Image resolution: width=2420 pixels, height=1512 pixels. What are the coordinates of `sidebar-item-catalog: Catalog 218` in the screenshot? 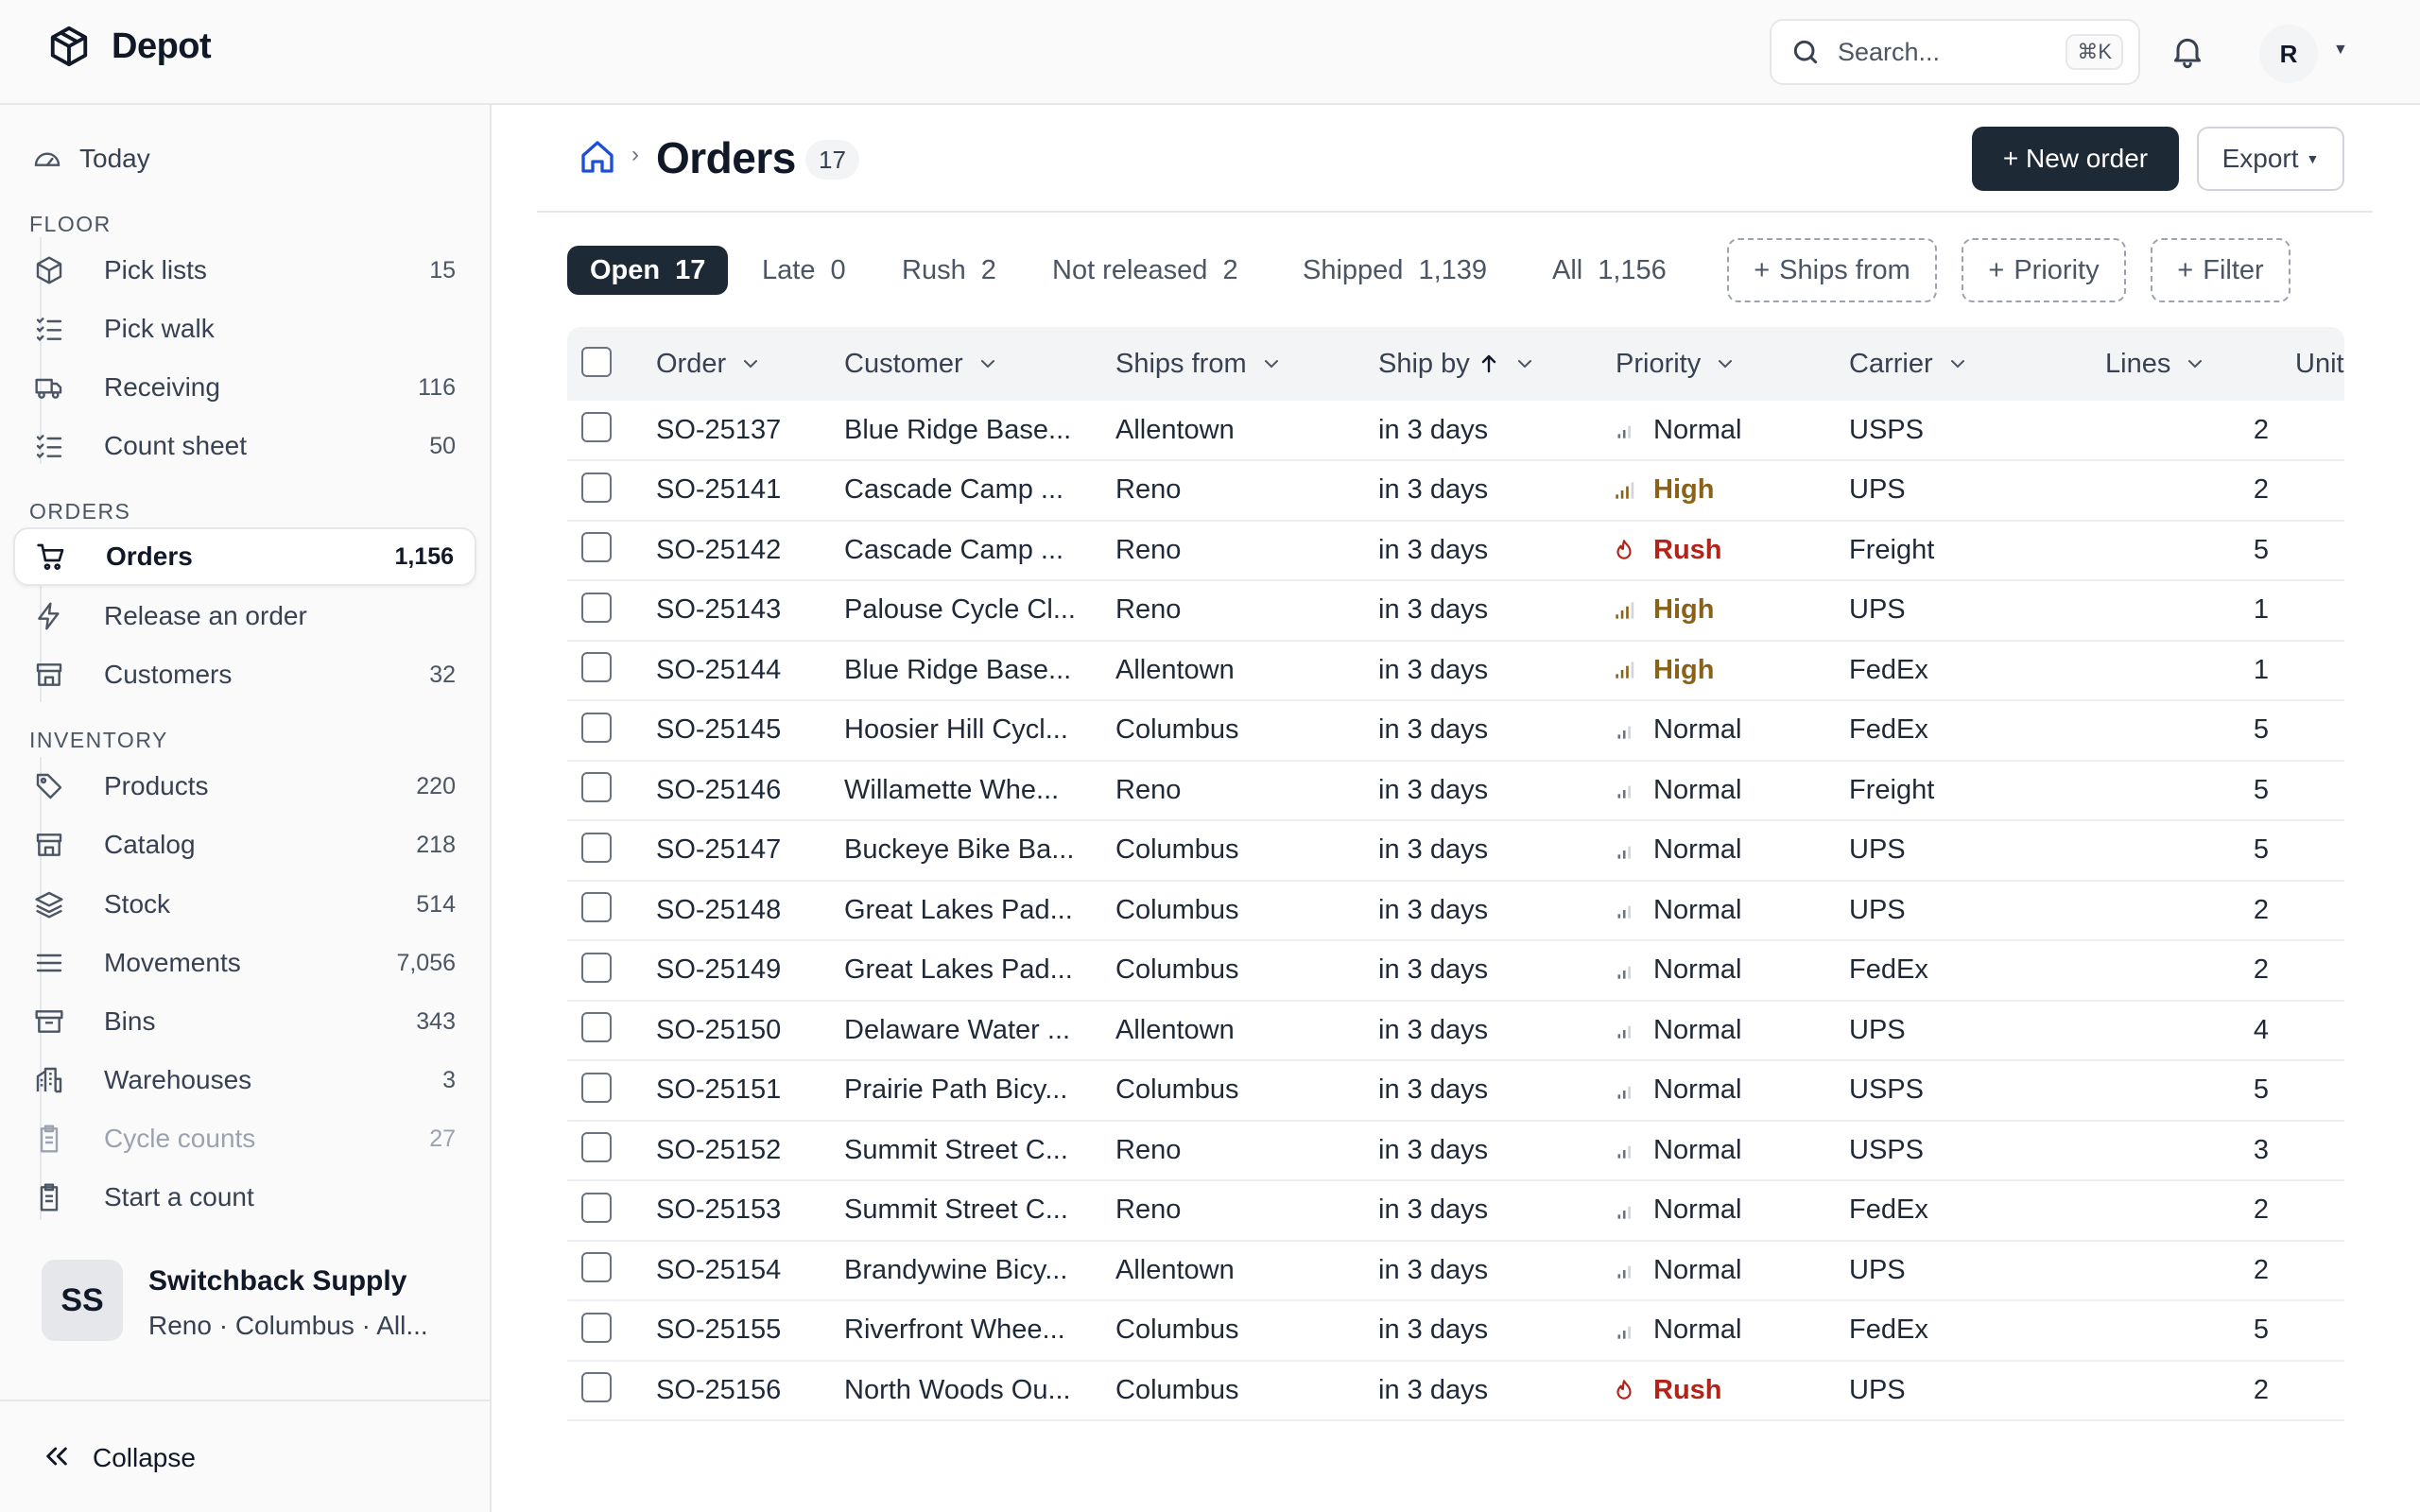 It's located at (245, 845).